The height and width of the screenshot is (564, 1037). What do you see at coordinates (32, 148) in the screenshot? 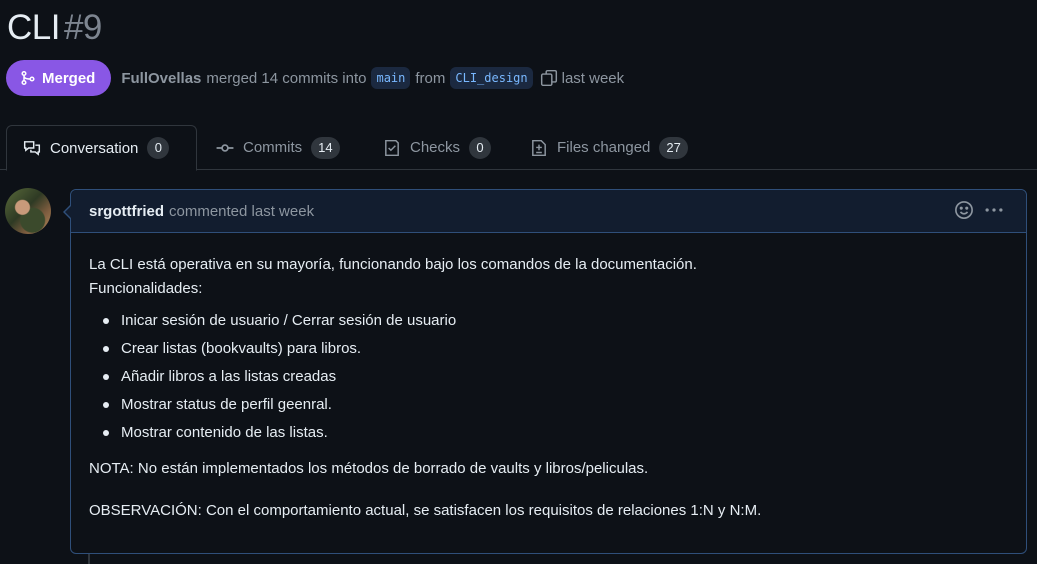
I see `conversation-icon` at bounding box center [32, 148].